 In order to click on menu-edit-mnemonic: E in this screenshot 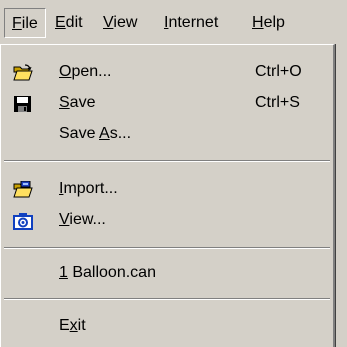, I will do `click(60, 22)`.